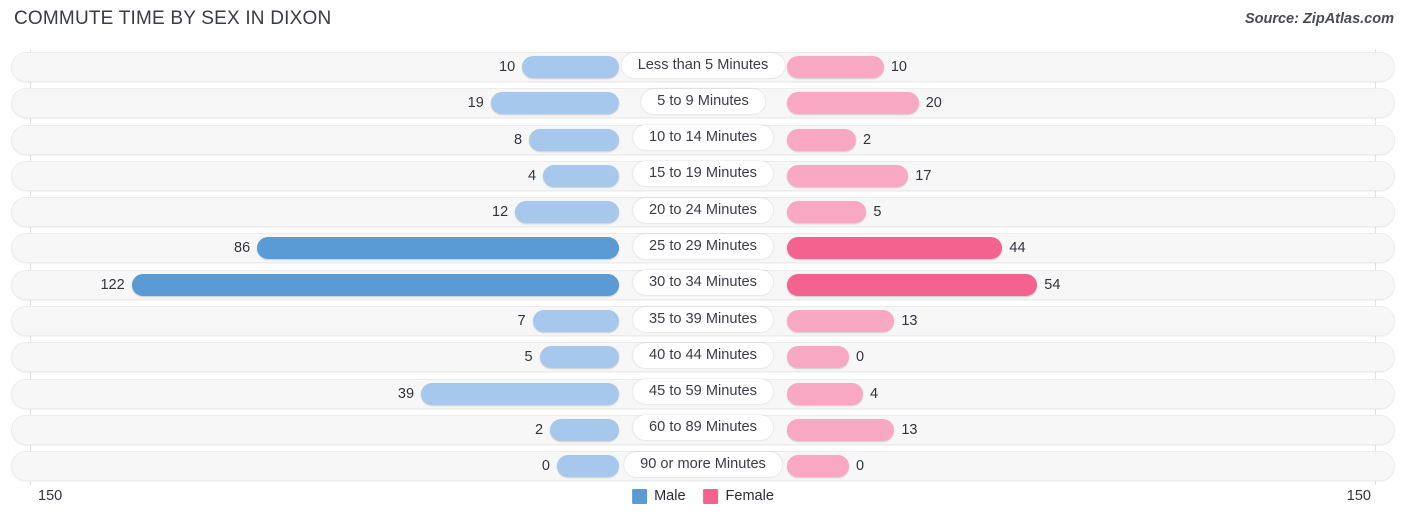 This screenshot has width=1406, height=522. Describe the element at coordinates (670, 496) in the screenshot. I see `legend-label: Male` at that location.